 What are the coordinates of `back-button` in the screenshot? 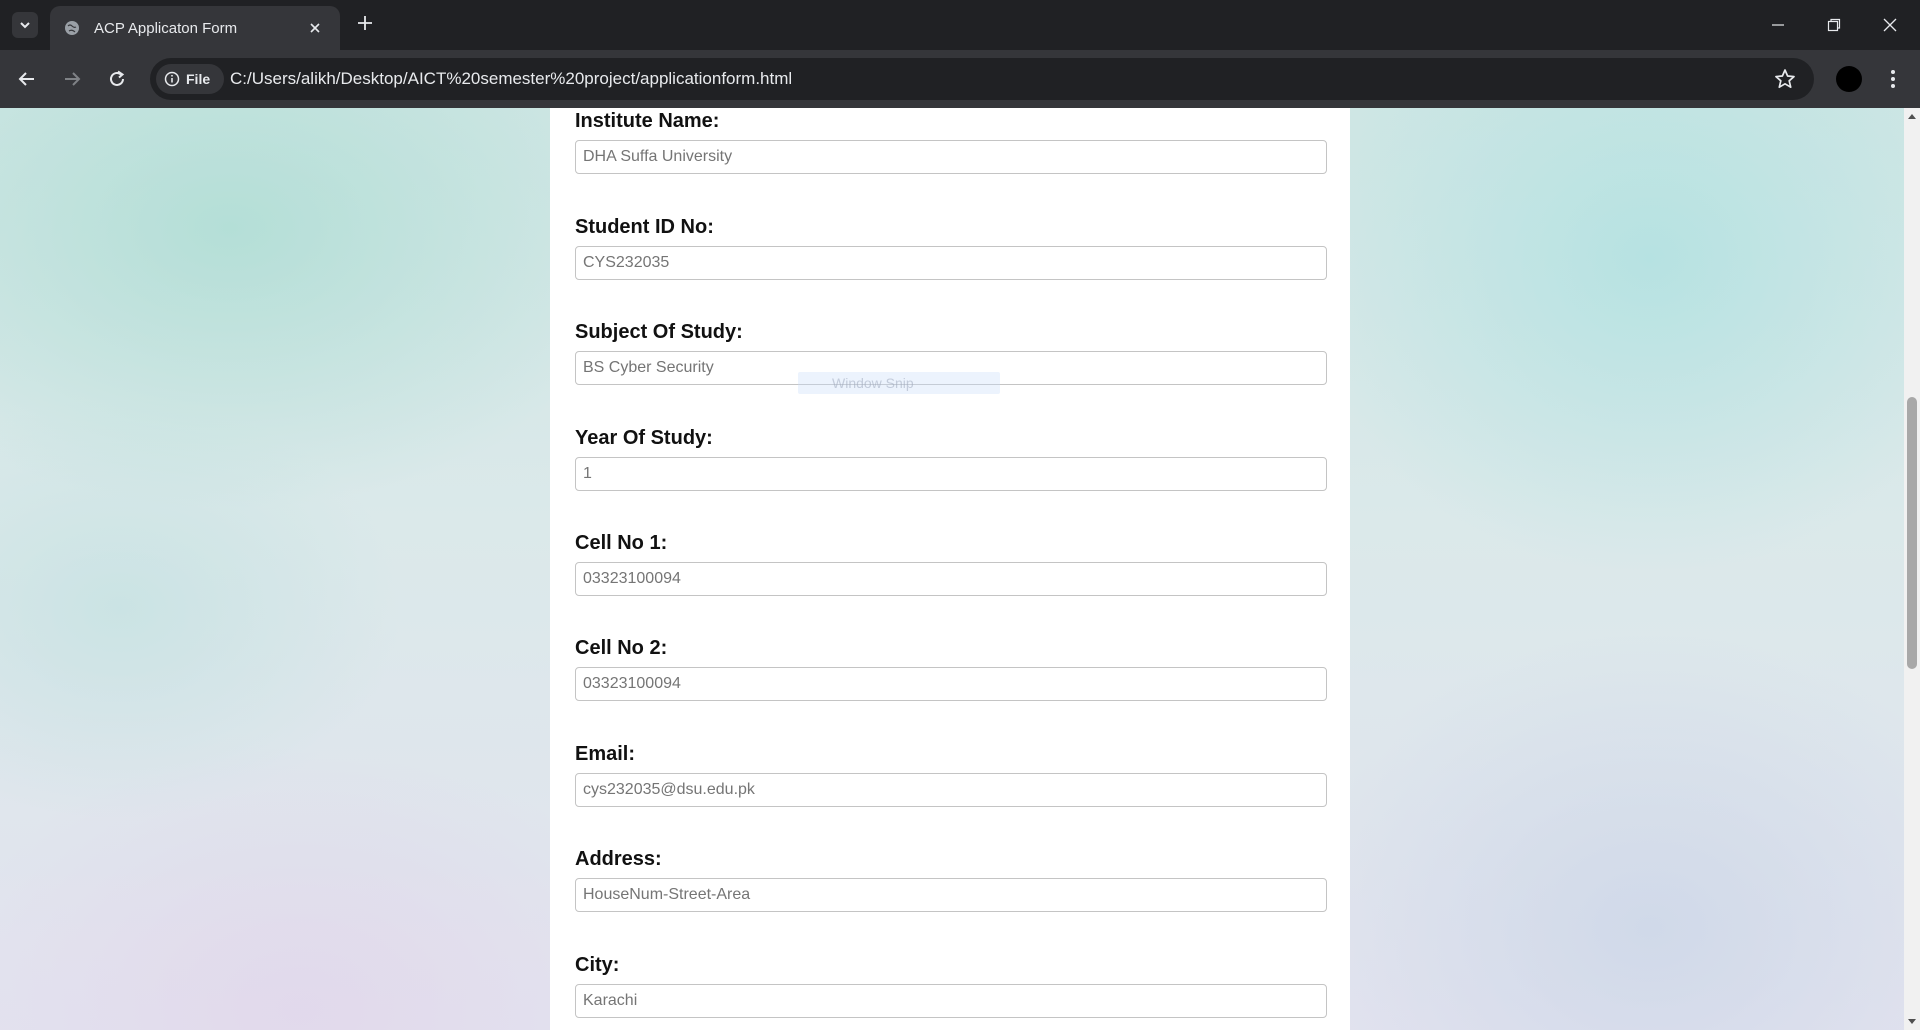 It's located at (27, 79).